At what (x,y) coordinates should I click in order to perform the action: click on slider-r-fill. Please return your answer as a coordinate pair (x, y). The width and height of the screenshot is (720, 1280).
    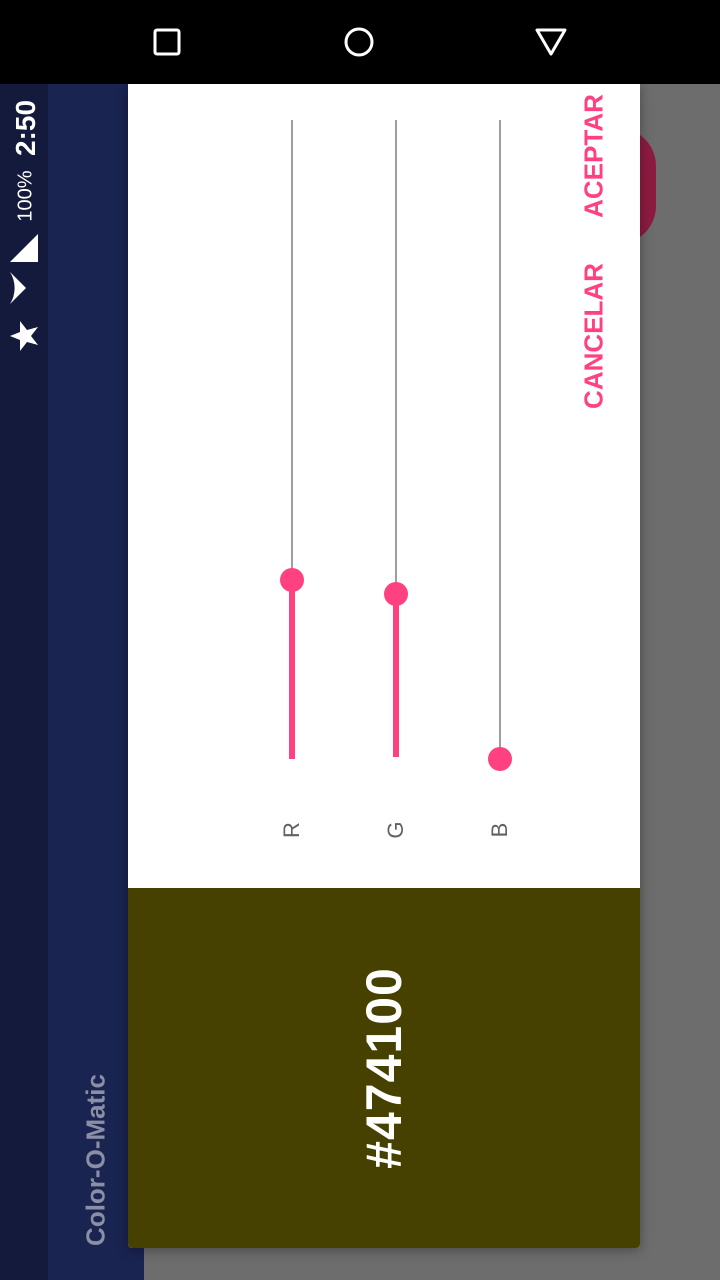
    Looking at the image, I should click on (292, 669).